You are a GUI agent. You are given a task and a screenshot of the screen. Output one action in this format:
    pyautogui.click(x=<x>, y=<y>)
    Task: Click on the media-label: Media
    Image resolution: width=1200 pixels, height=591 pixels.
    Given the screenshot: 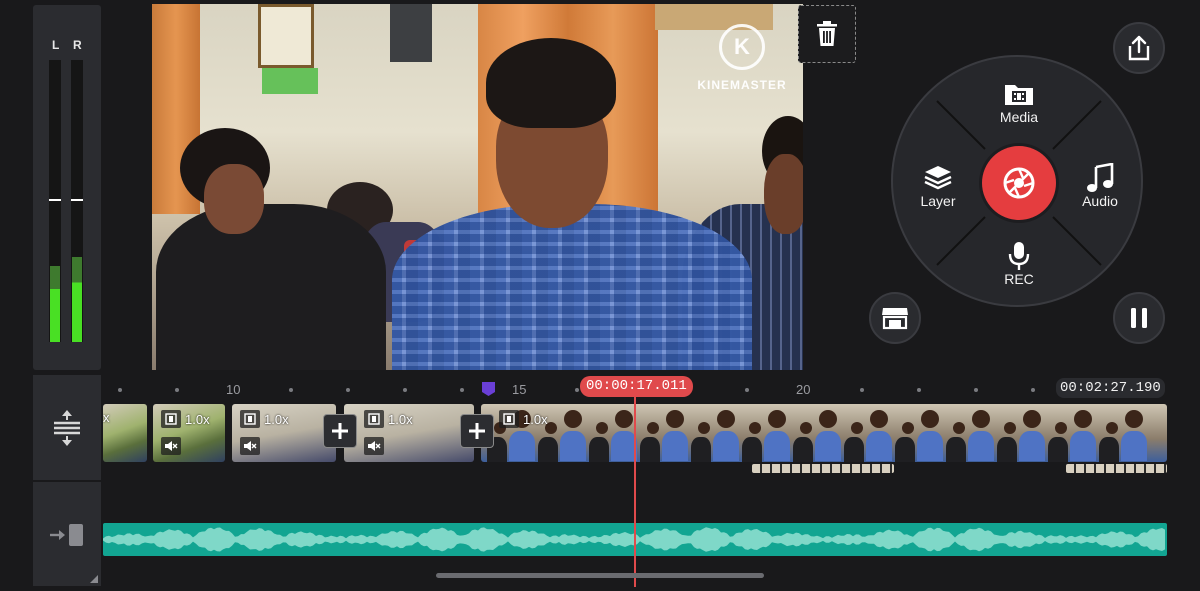 What is the action you would take?
    pyautogui.click(x=1019, y=117)
    